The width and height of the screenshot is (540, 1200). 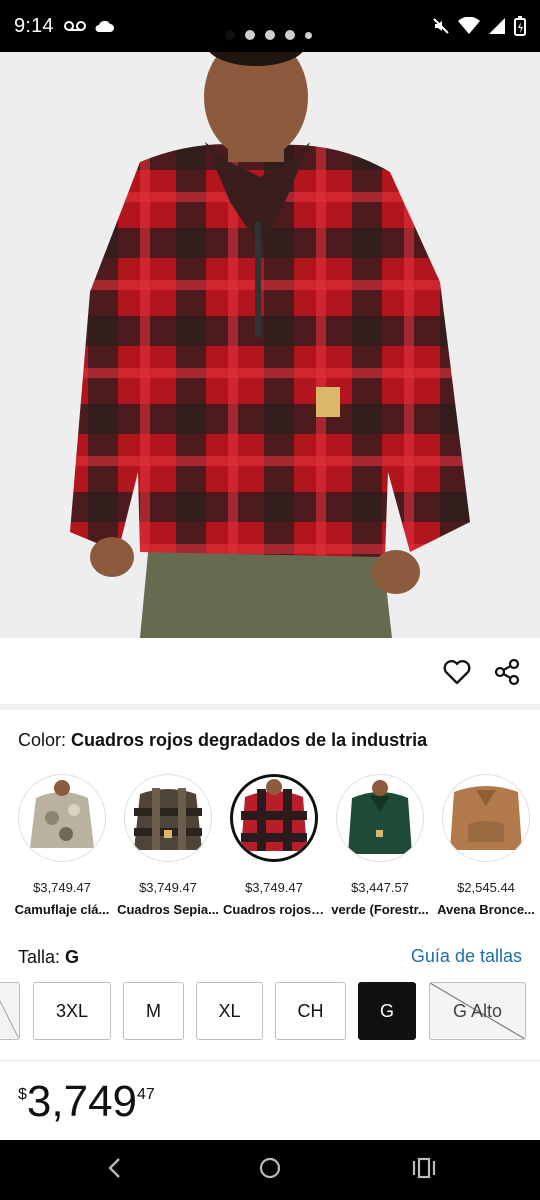 I want to click on nav-back-button, so click(x=114, y=1170).